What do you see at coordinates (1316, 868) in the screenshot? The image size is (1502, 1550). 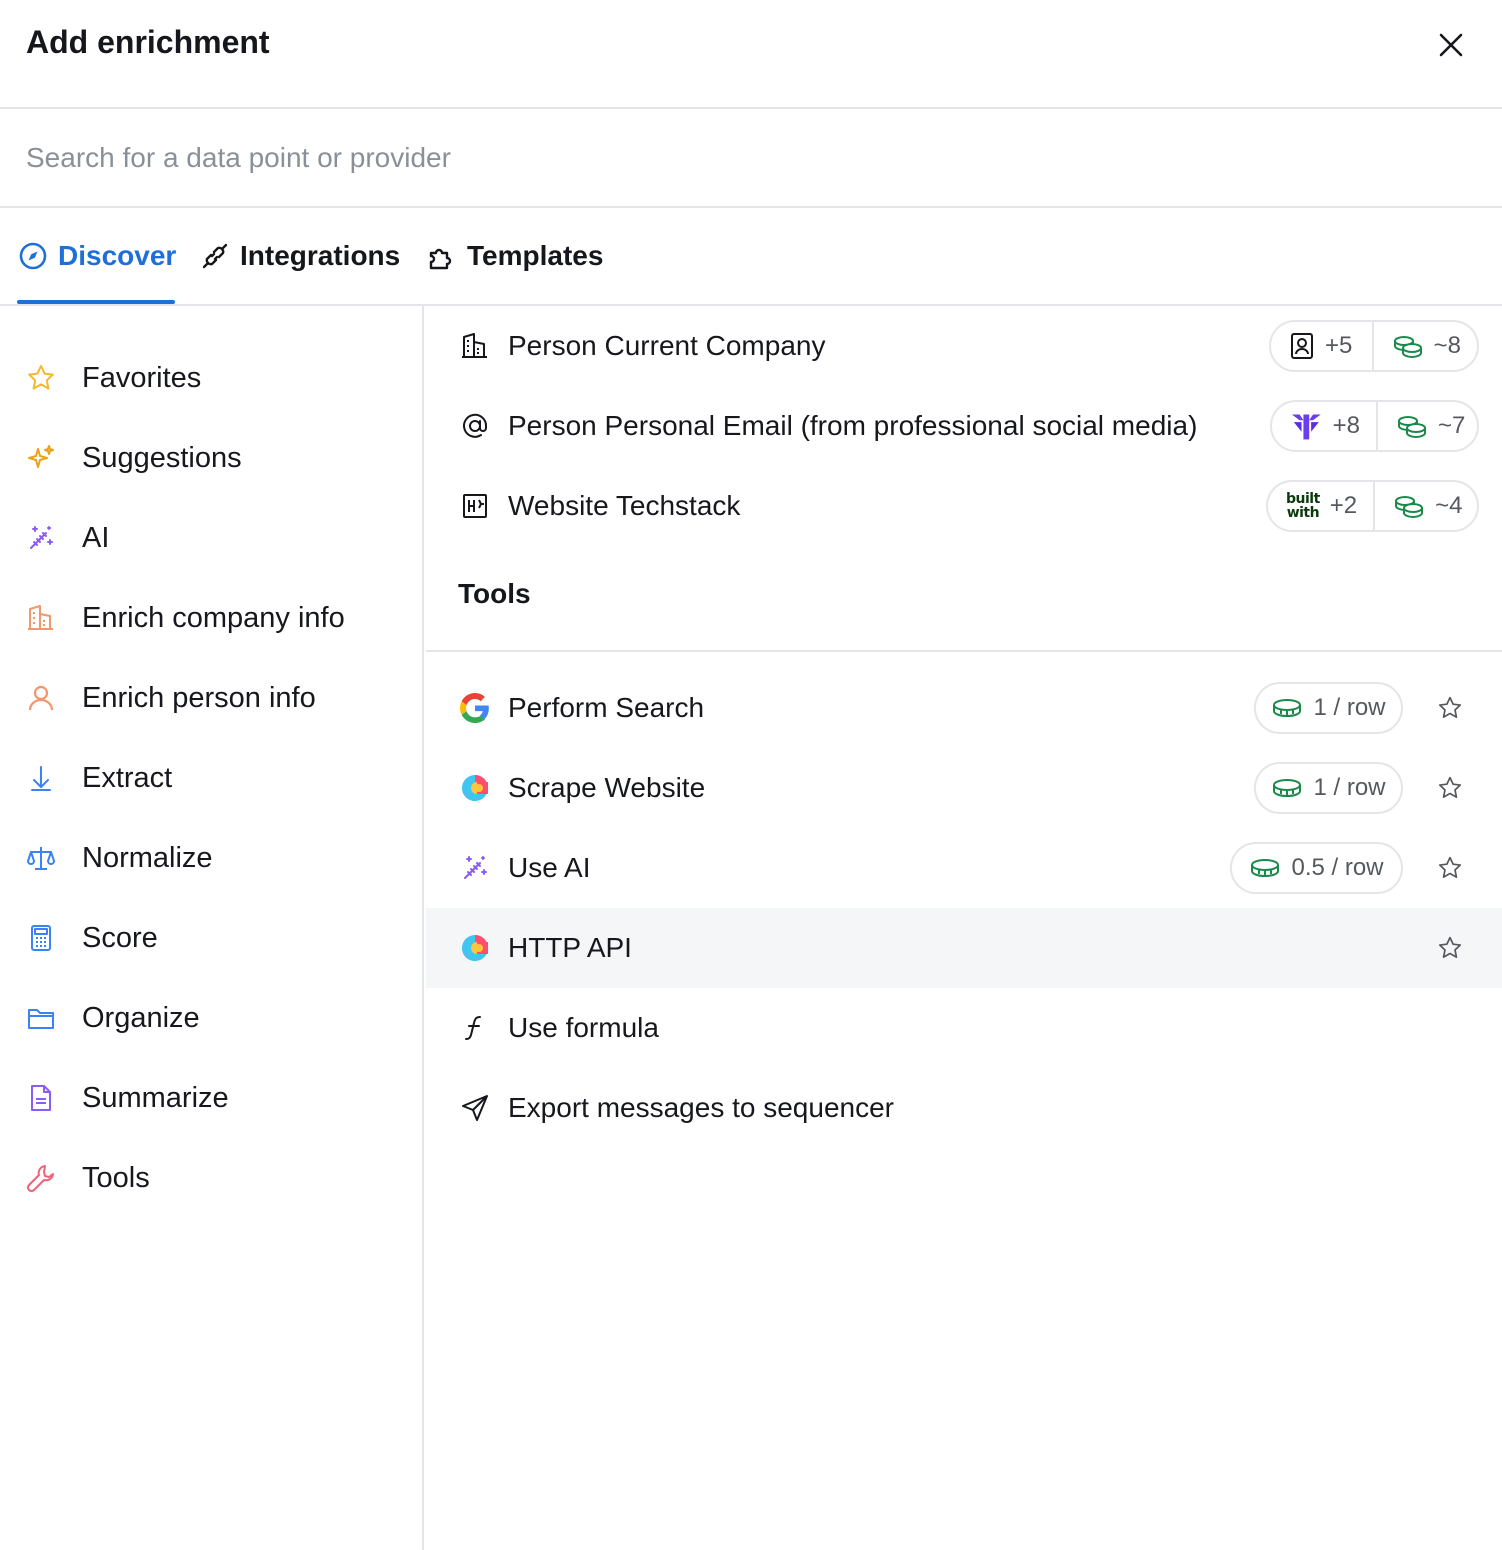 I see `cost-badge: 0.5 / row` at bounding box center [1316, 868].